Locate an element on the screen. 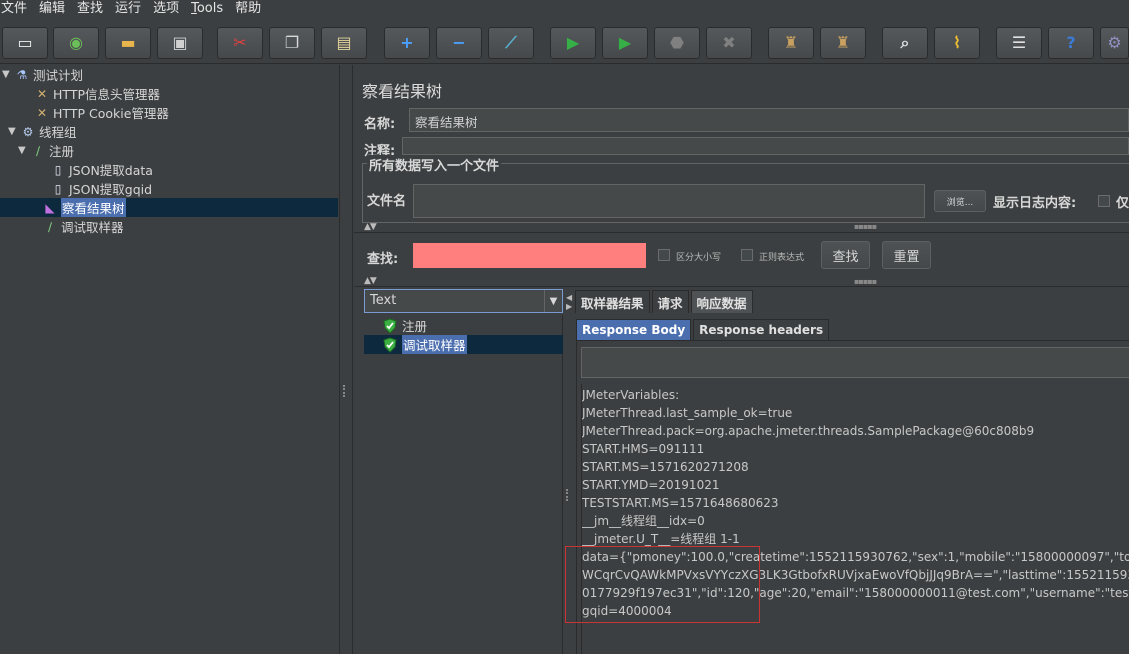 The width and height of the screenshot is (1129, 654). open-folder-icon: ▬ is located at coordinates (128, 42).